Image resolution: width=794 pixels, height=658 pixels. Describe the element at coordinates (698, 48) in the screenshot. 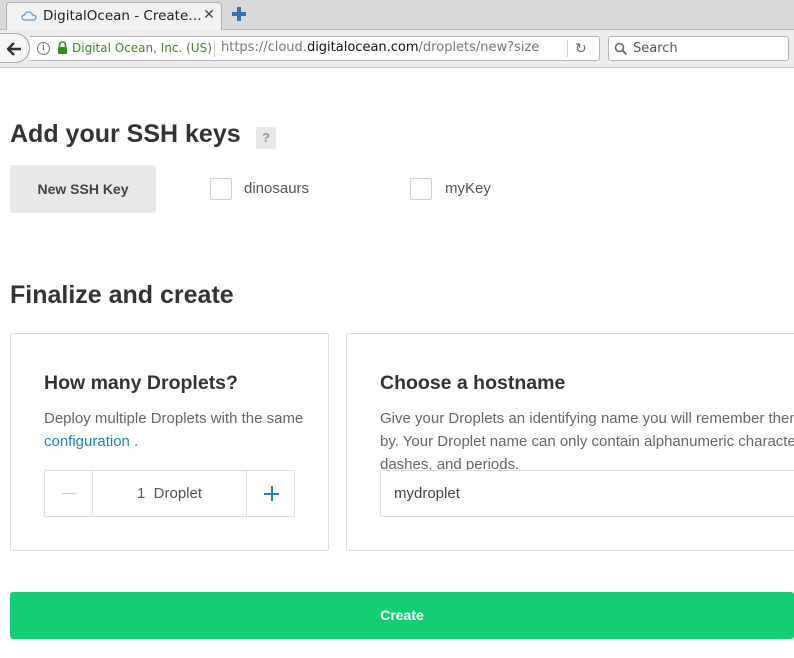

I see `search-bar: Search` at that location.